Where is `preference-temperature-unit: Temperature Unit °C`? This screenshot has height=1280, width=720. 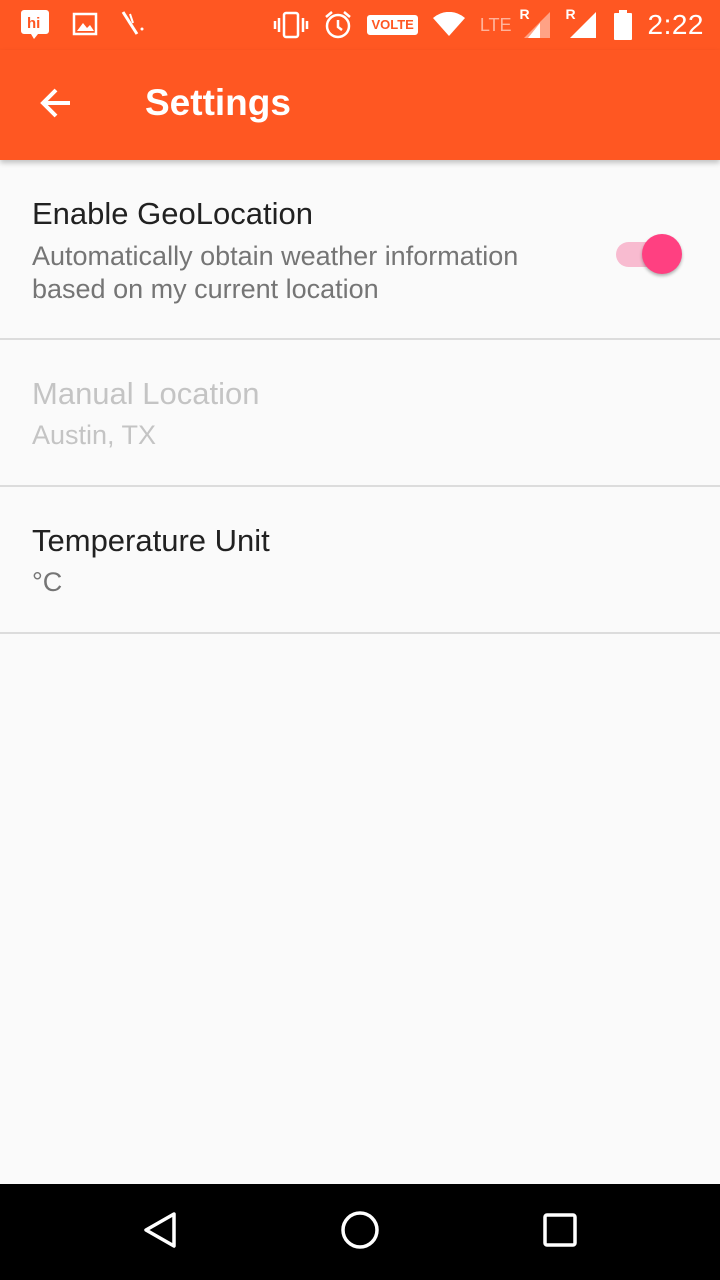
preference-temperature-unit: Temperature Unit °C is located at coordinates (360, 560).